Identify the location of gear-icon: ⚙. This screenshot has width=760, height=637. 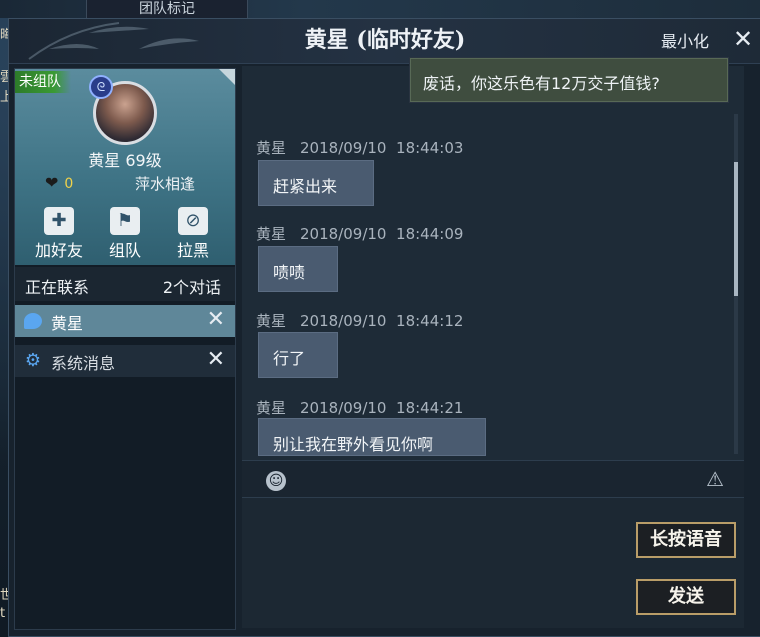
(33, 360).